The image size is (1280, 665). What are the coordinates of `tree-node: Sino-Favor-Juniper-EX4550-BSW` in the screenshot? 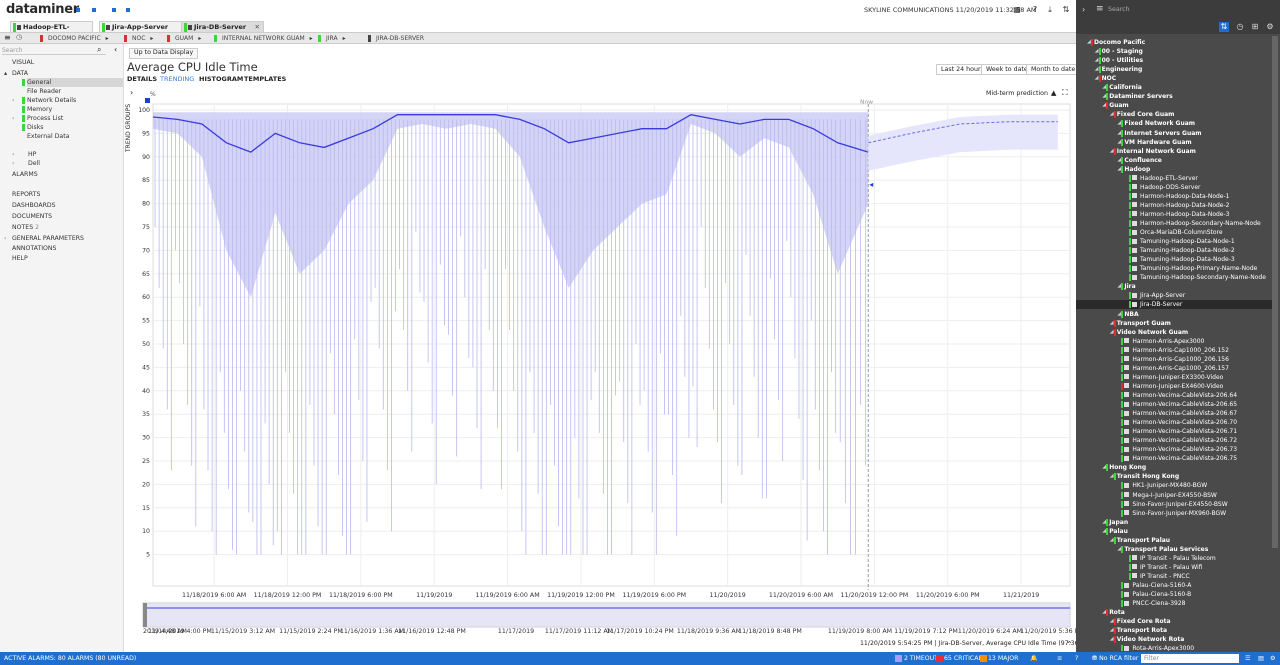 It's located at (1174, 504).